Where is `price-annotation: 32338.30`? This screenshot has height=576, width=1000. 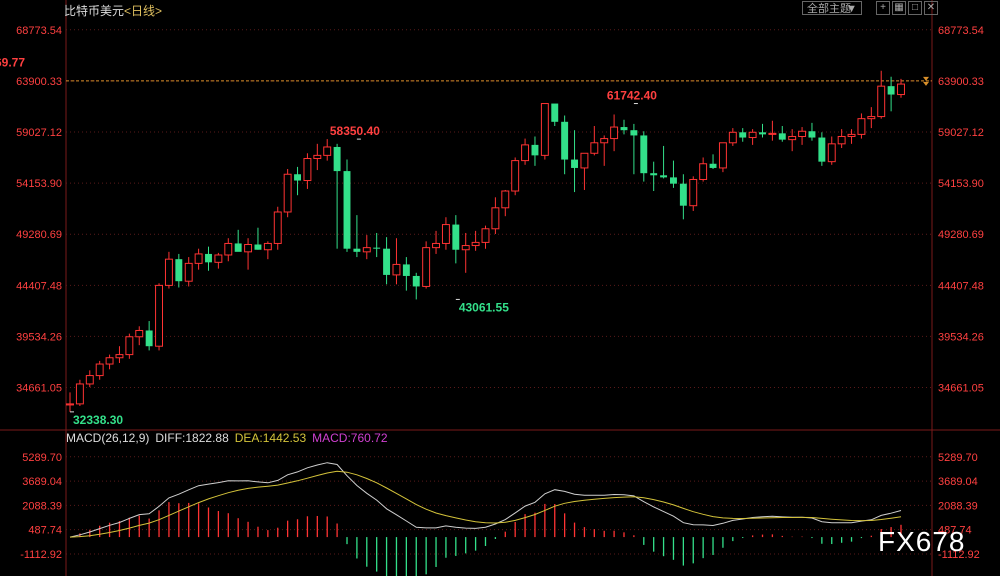
price-annotation: 32338.30 is located at coordinates (98, 420).